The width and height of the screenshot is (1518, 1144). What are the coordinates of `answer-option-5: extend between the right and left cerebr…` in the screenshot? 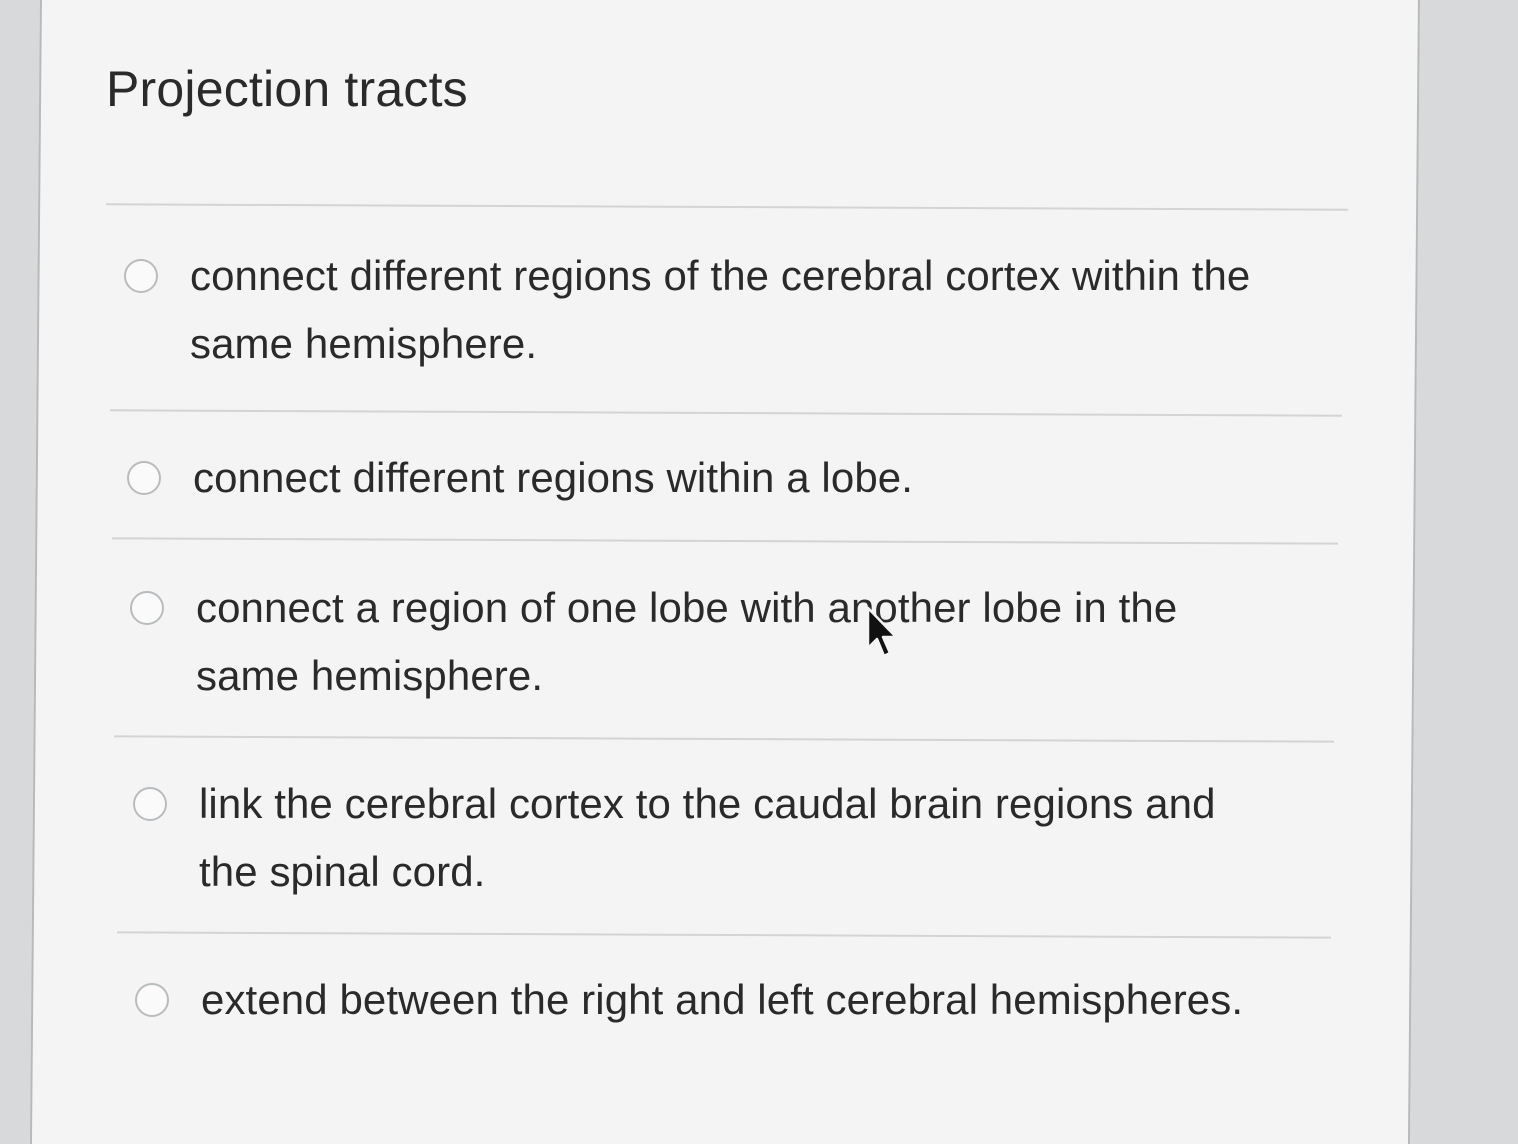 It's located at (725, 1005).